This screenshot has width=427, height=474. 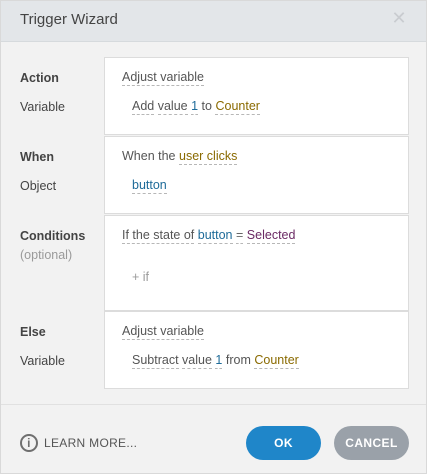 What do you see at coordinates (240, 236) in the screenshot?
I see `condition-operator-link: =` at bounding box center [240, 236].